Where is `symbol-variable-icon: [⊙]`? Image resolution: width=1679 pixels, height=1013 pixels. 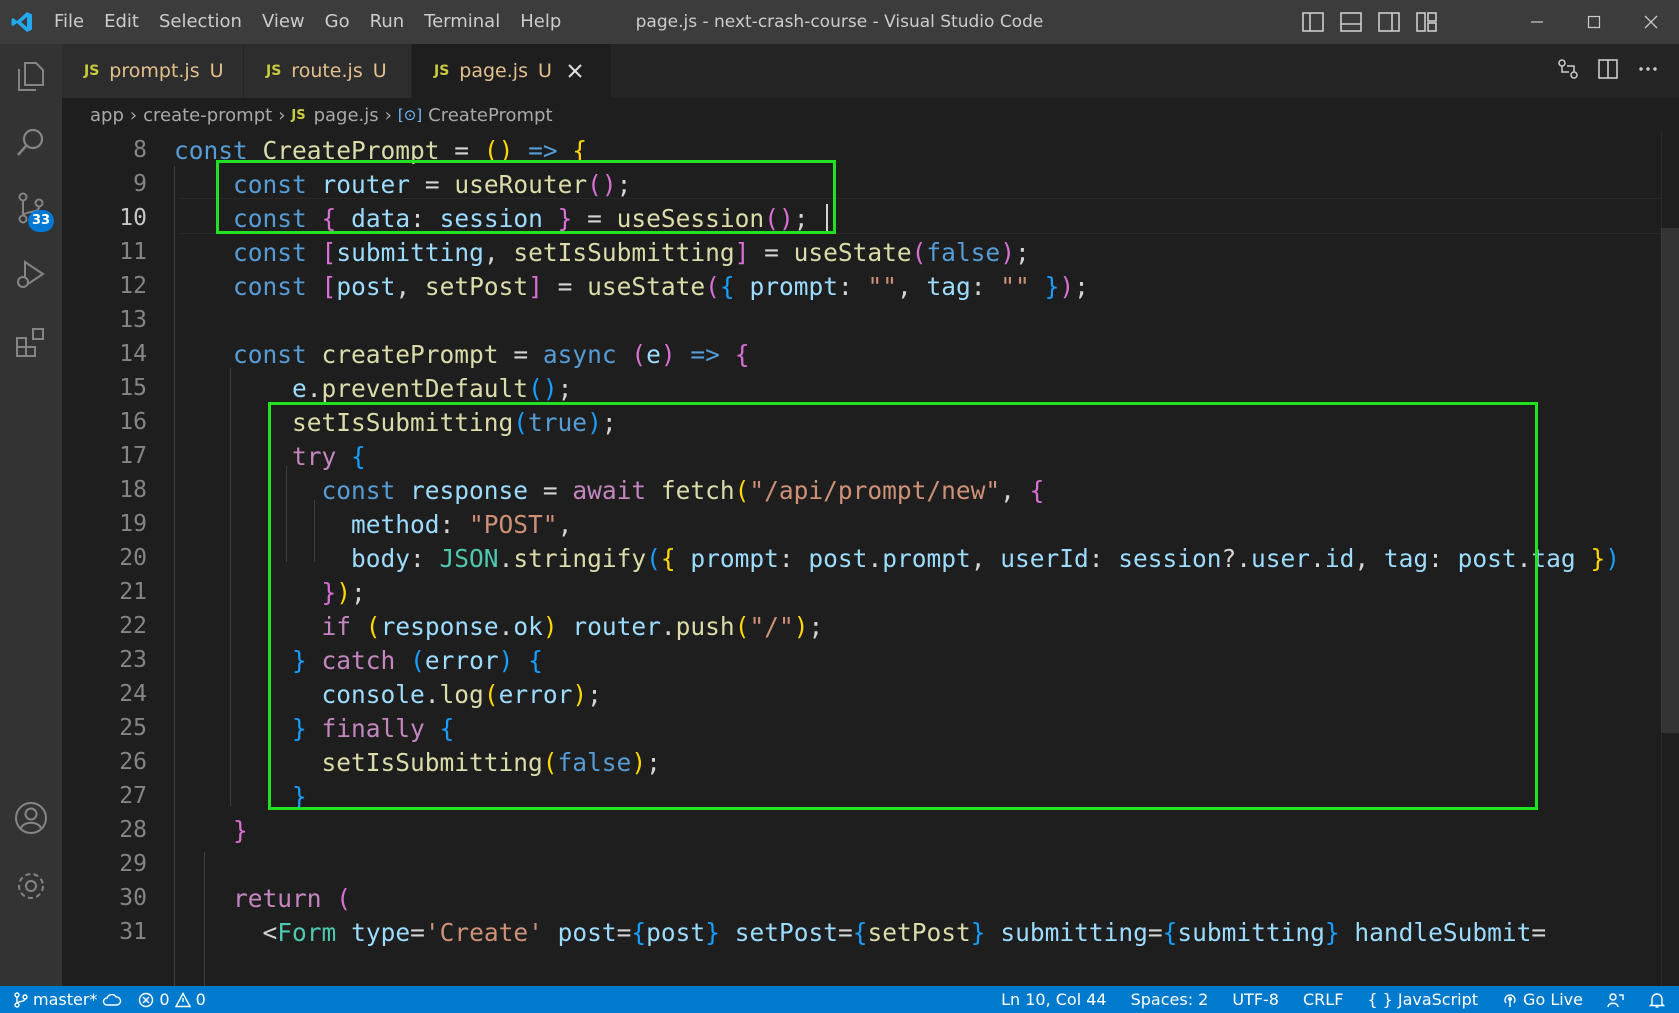
symbol-variable-icon: [⊙] is located at coordinates (410, 115).